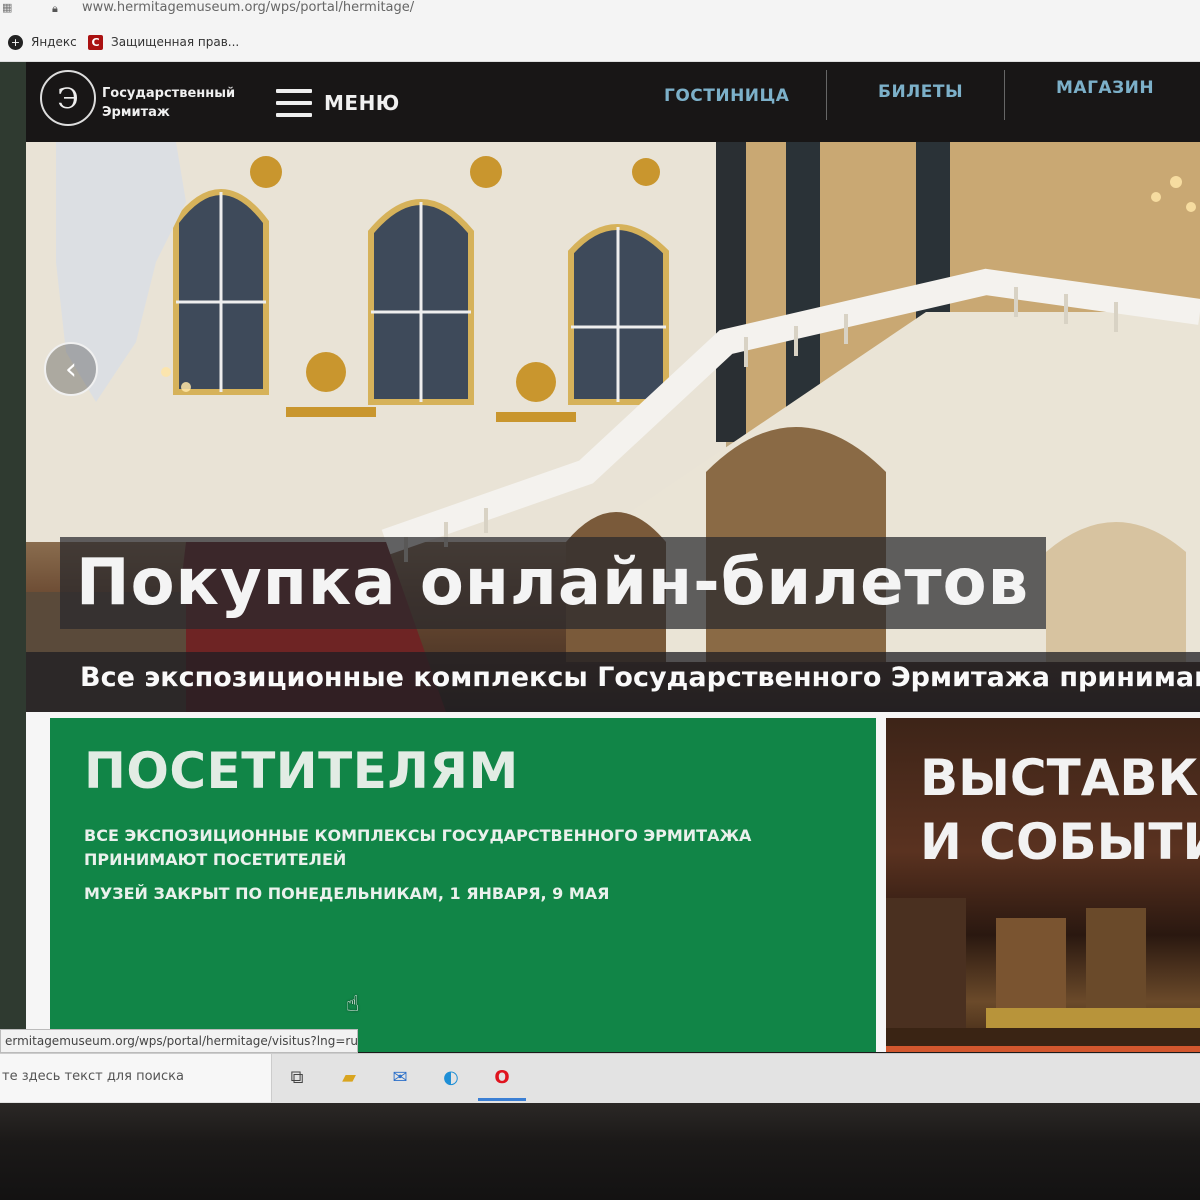 The height and width of the screenshot is (1200, 1200). What do you see at coordinates (600, 1151) in the screenshot?
I see `monitor-bezel` at bounding box center [600, 1151].